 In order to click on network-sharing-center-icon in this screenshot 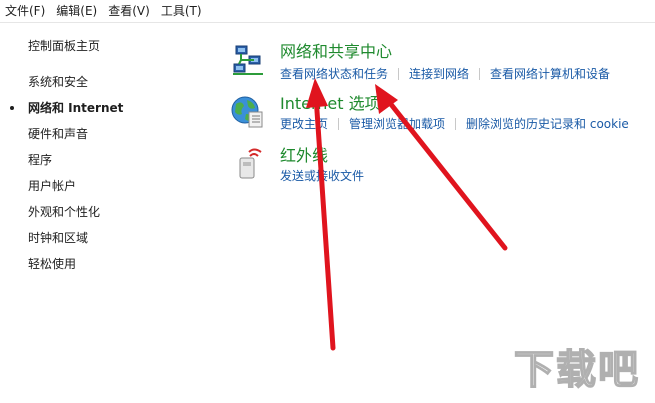, I will do `click(248, 60)`.